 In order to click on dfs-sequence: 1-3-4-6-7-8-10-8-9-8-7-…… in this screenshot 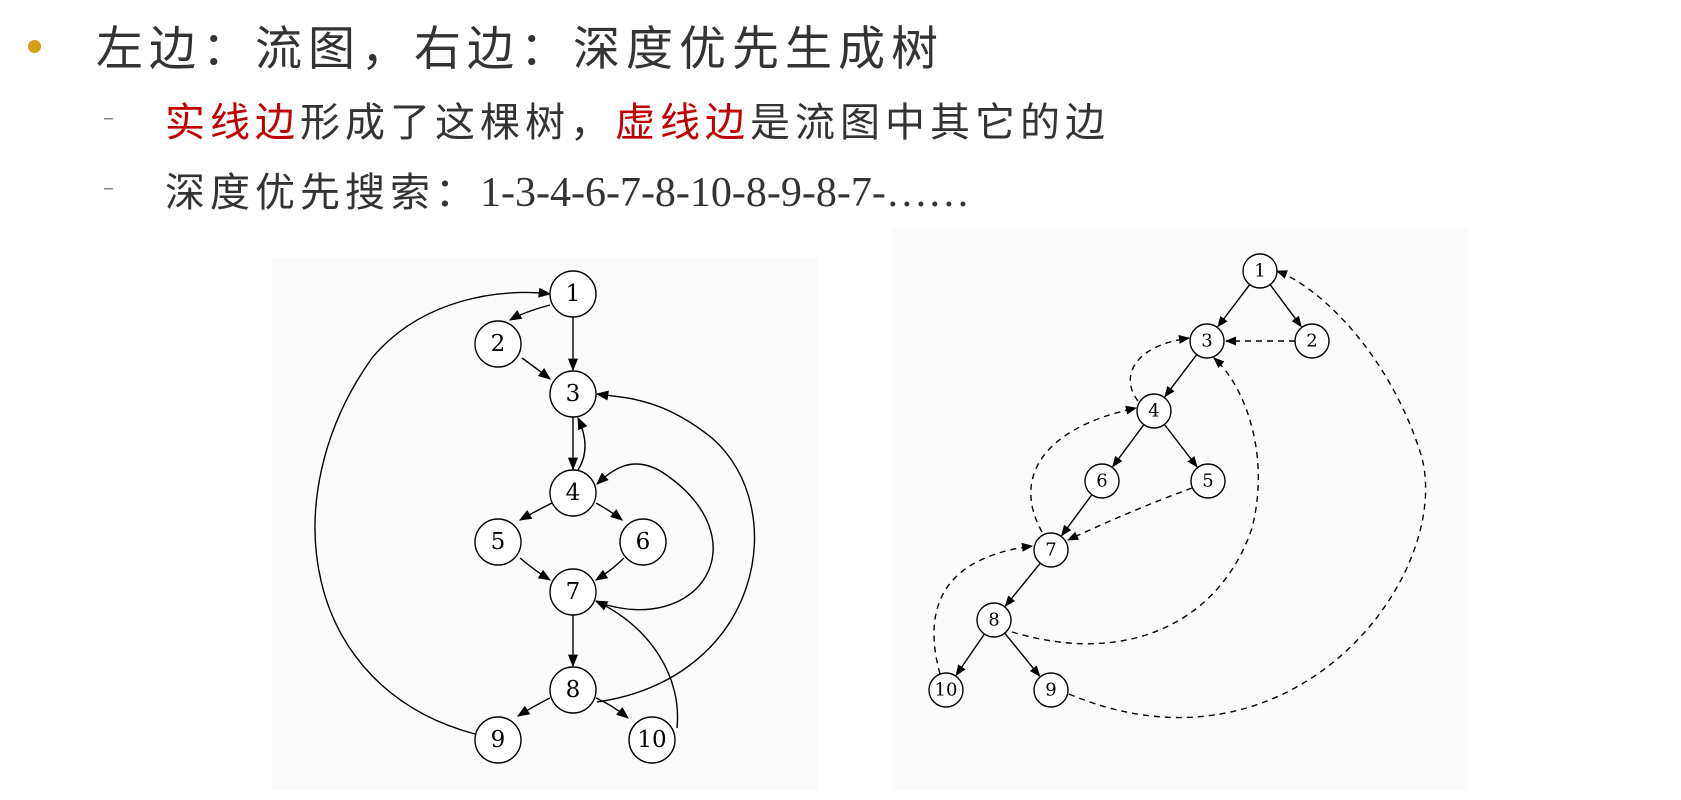, I will do `click(725, 193)`.